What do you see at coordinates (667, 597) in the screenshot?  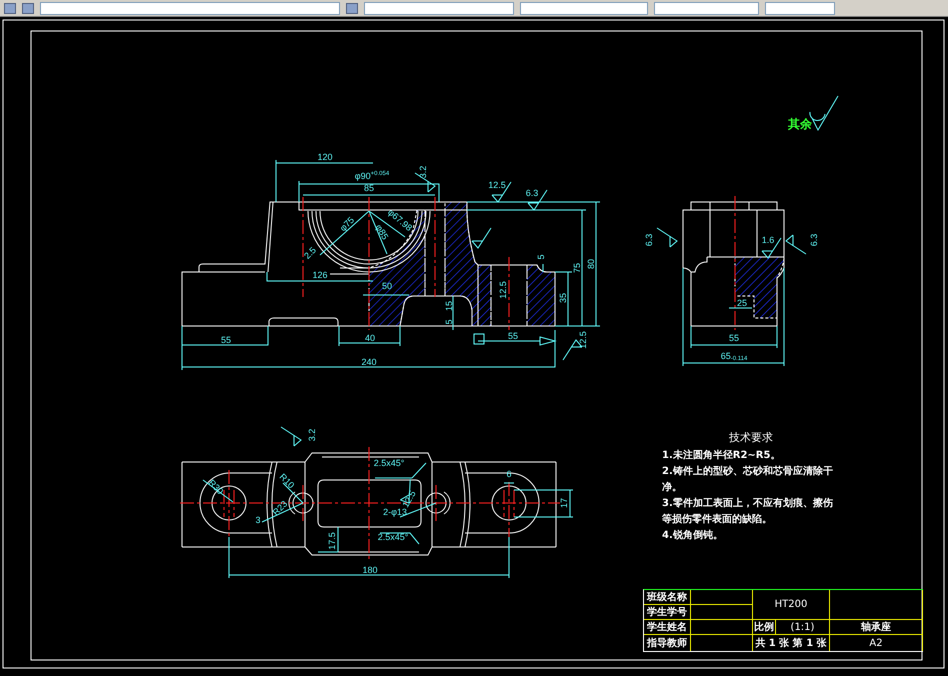 I see `field-label: 班级名称` at bounding box center [667, 597].